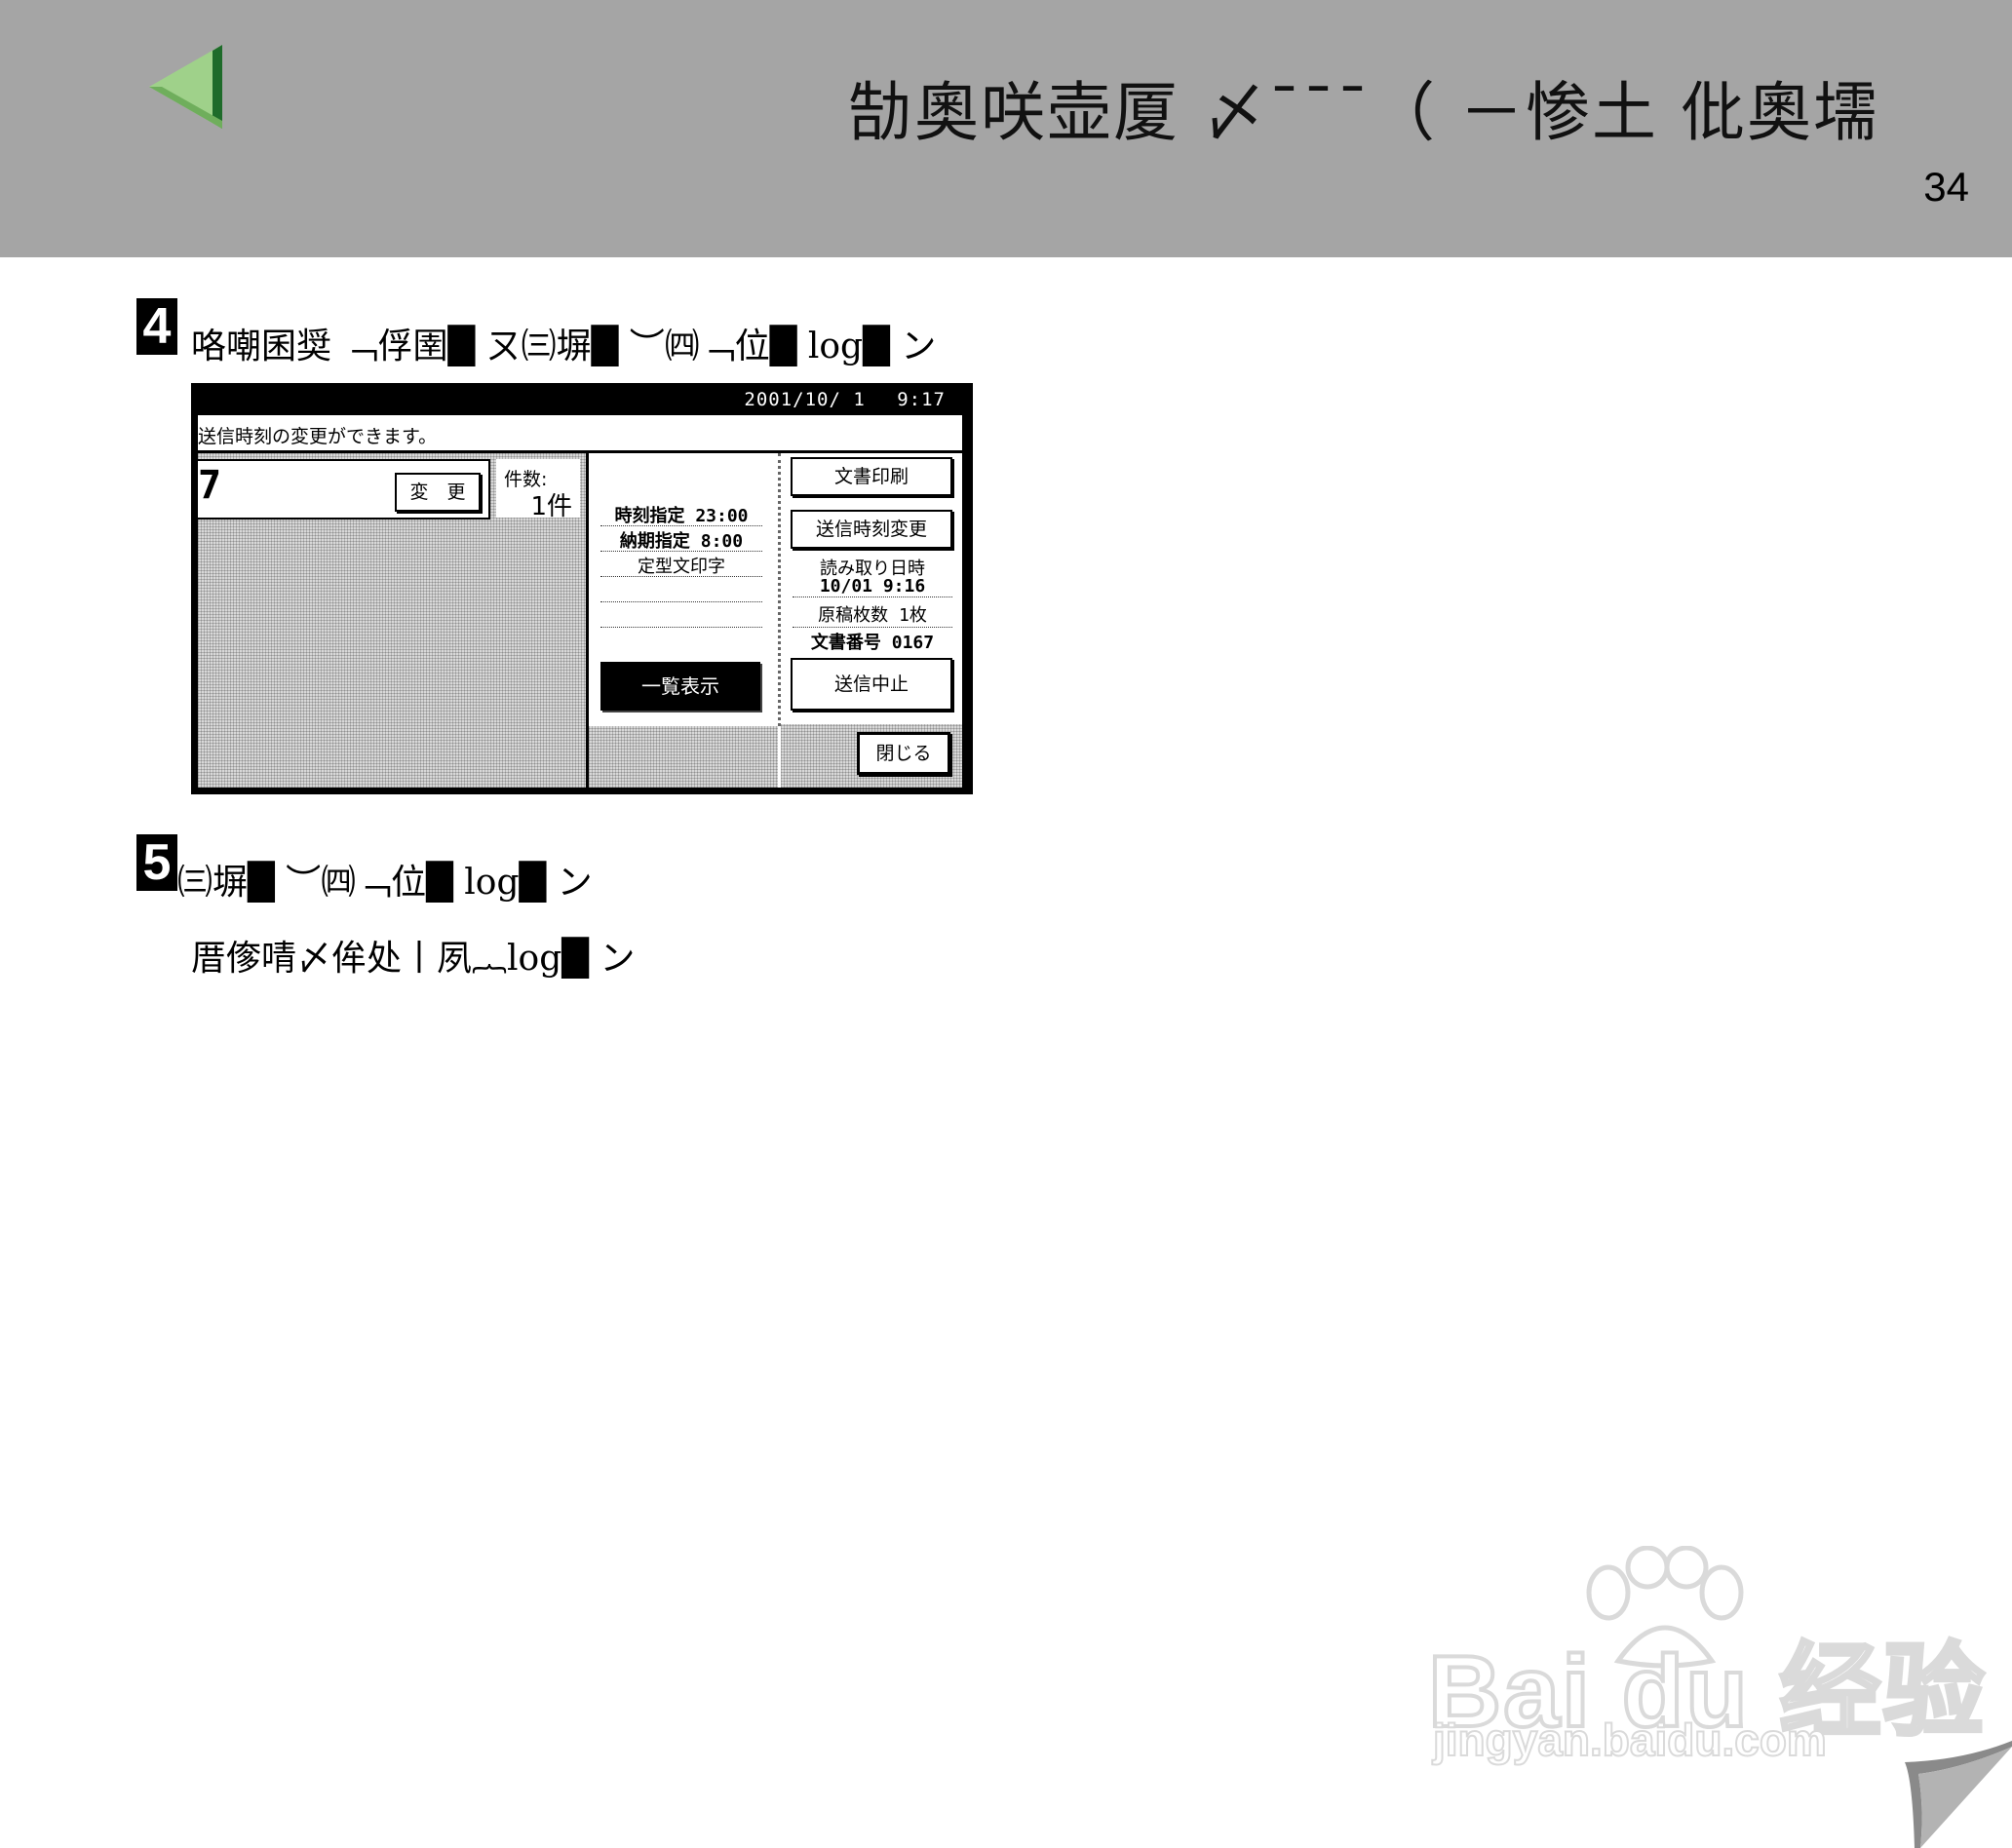  I want to click on change-send-time-button: 送信時刻変更, so click(871, 529).